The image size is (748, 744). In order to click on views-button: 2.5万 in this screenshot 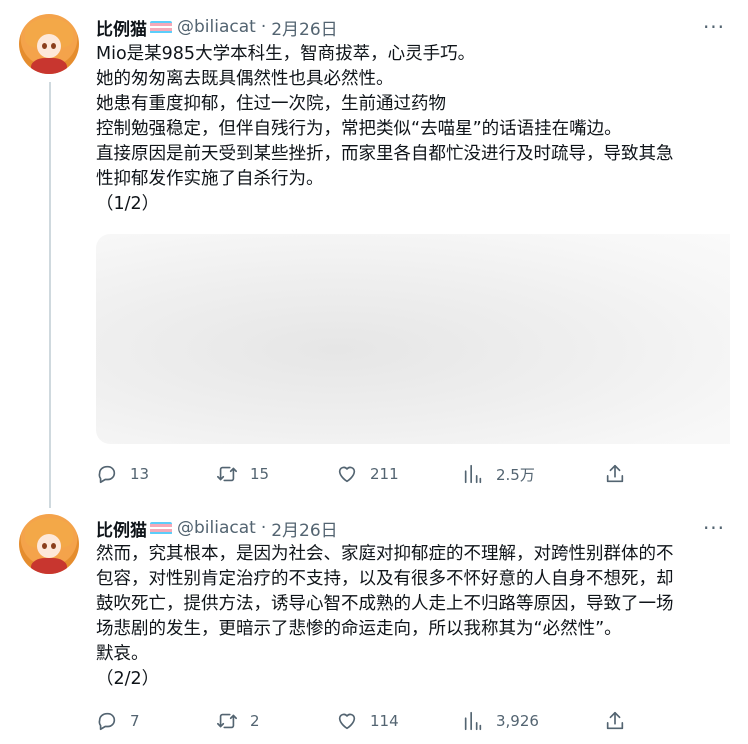, I will do `click(498, 474)`.